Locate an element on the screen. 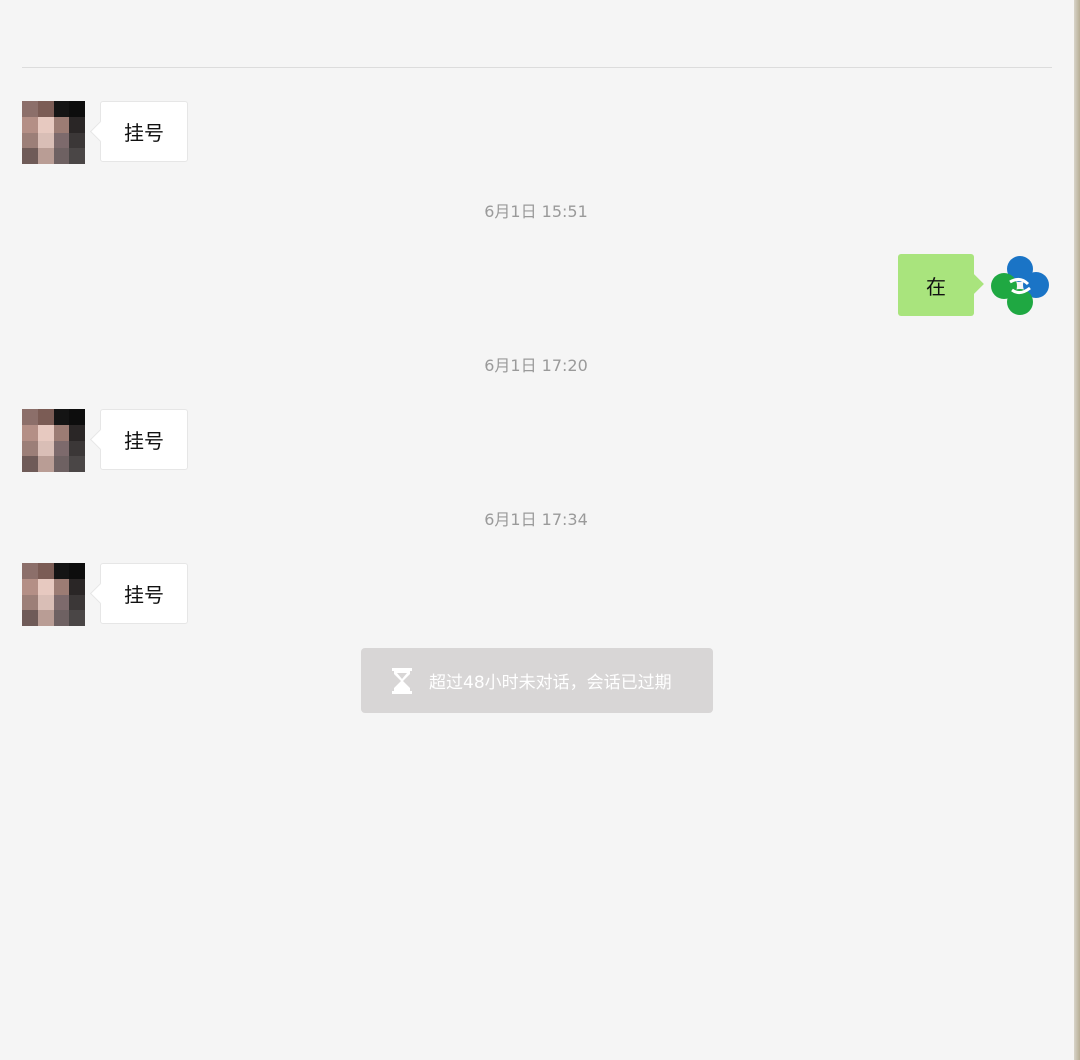  clover-logo-icon is located at coordinates (1020, 285).